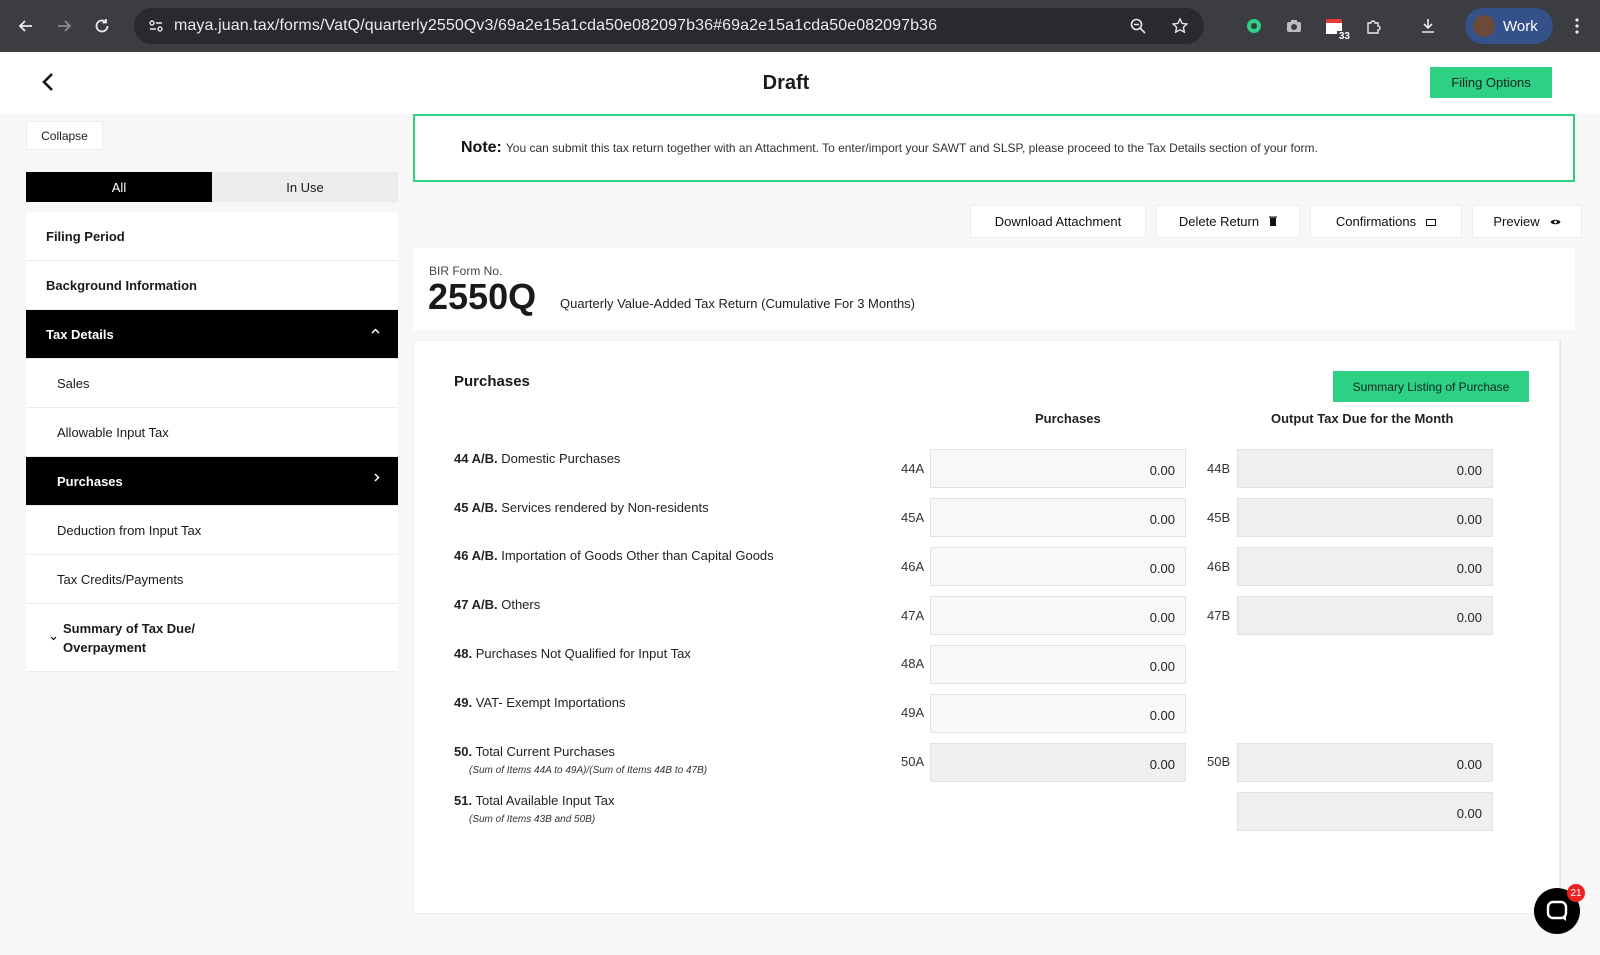  I want to click on forward-arrow-icon, so click(64, 26).